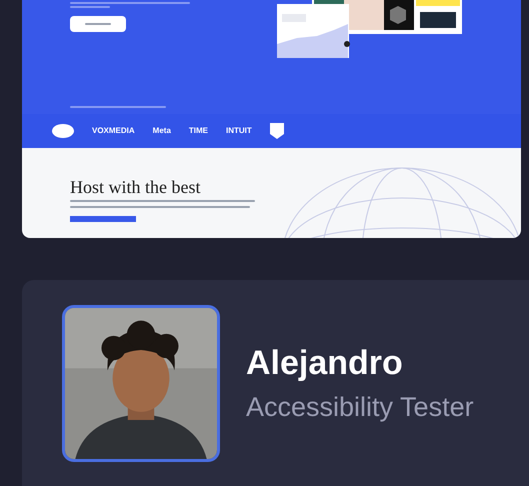 The width and height of the screenshot is (529, 486). I want to click on get-started-button, so click(98, 24).